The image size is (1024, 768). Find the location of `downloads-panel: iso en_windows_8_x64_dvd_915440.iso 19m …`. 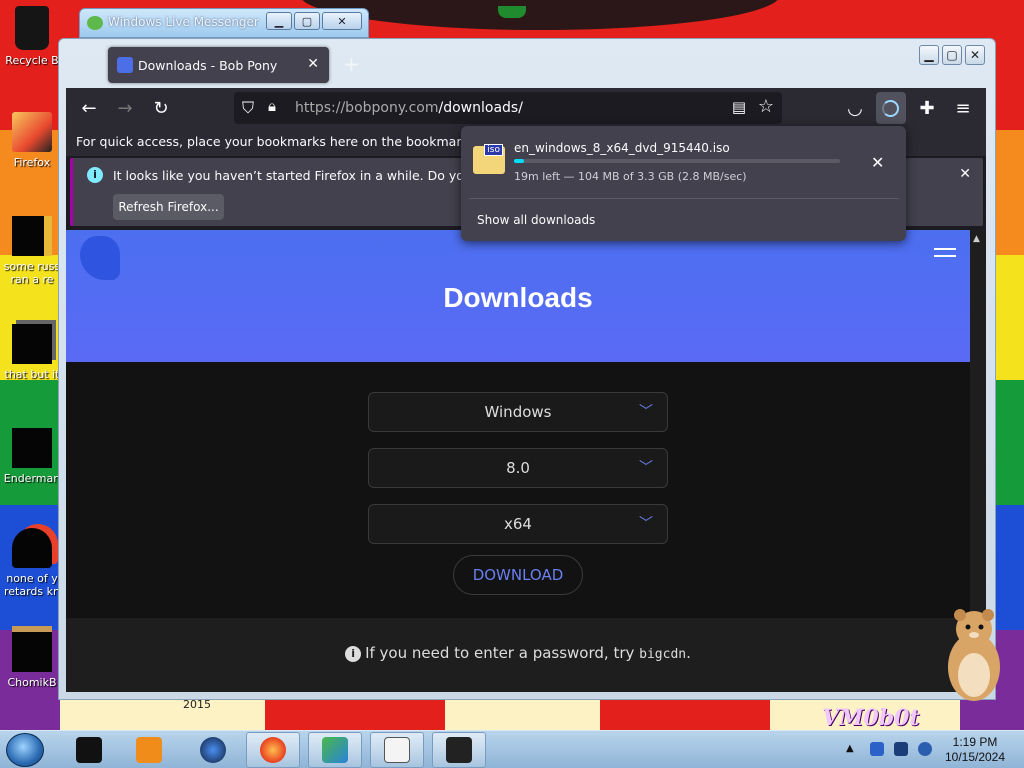

downloads-panel: iso en_windows_8_x64_dvd_915440.iso 19m … is located at coordinates (683, 183).